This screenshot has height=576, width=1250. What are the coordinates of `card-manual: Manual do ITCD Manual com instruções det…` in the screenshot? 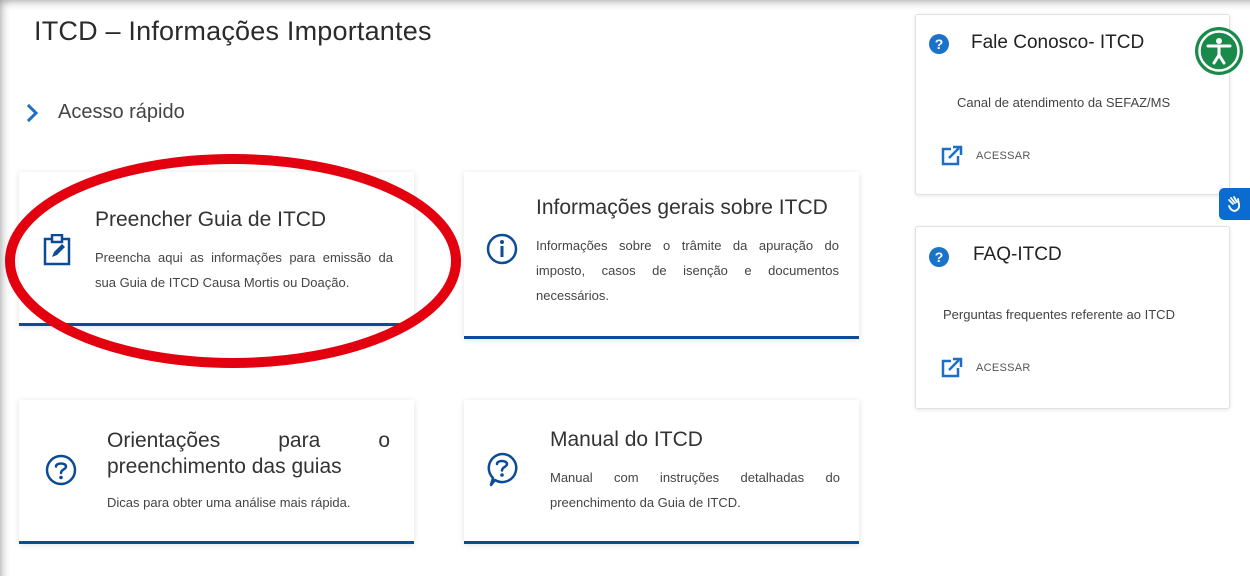 It's located at (661, 472).